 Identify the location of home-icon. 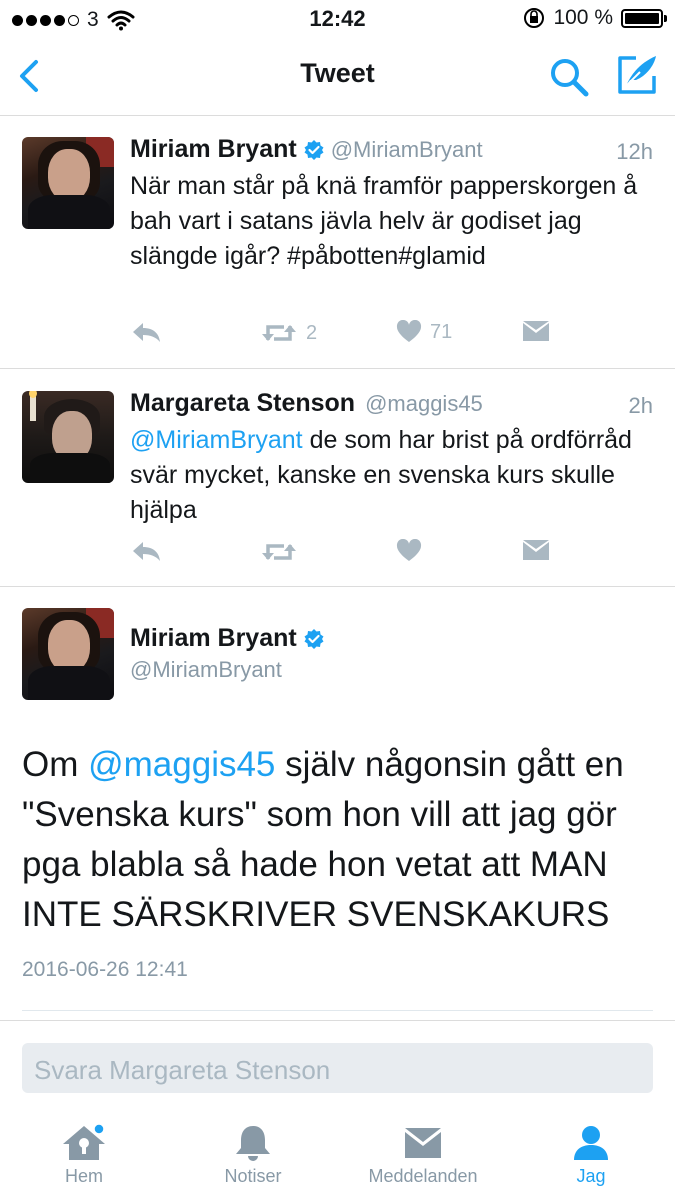
(84, 1142).